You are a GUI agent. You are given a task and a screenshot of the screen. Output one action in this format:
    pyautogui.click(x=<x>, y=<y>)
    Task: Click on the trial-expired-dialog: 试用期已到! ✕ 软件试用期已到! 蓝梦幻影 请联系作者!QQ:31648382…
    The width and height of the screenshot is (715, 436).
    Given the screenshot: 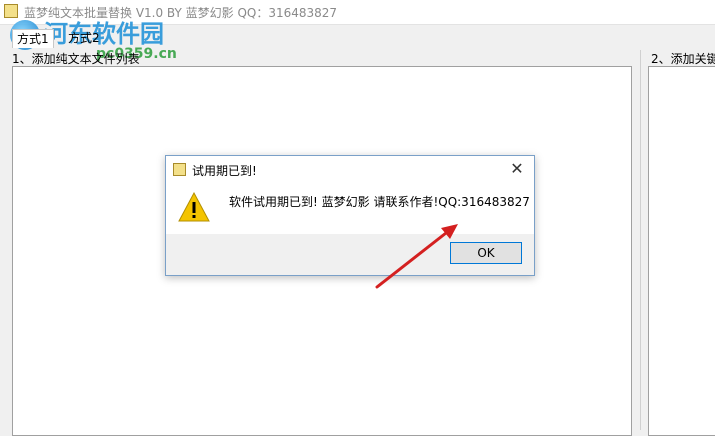 What is the action you would take?
    pyautogui.click(x=350, y=215)
    